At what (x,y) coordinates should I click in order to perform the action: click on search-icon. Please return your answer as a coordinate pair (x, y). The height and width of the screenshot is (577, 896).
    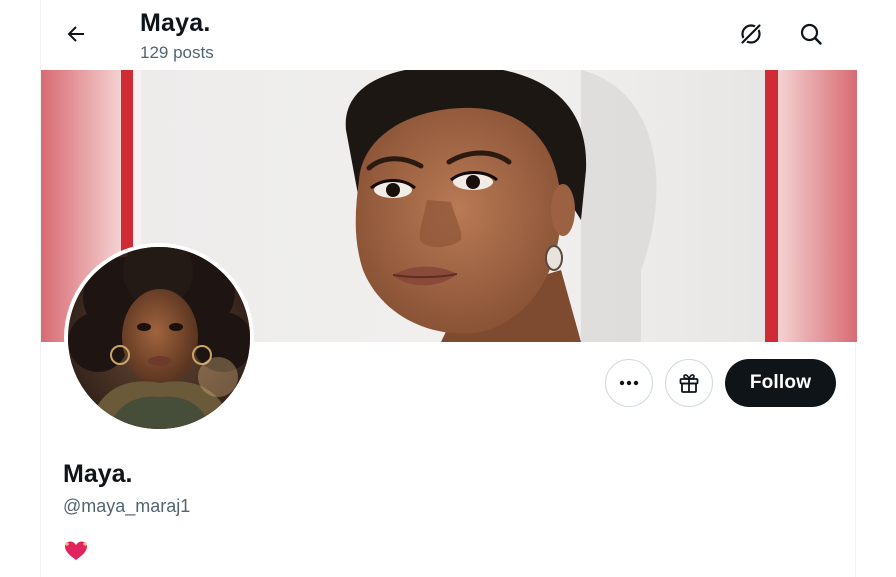
    Looking at the image, I should click on (811, 34).